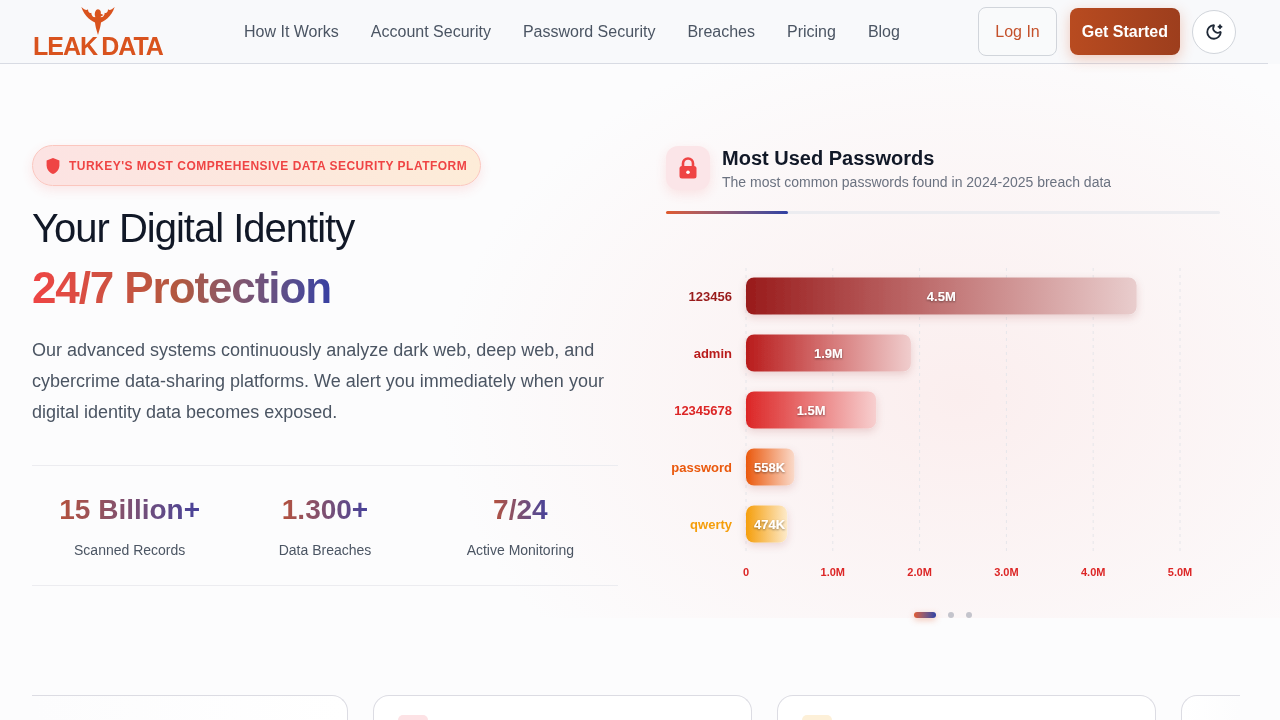  I want to click on card-title: Most Used Passwords, so click(829, 158).